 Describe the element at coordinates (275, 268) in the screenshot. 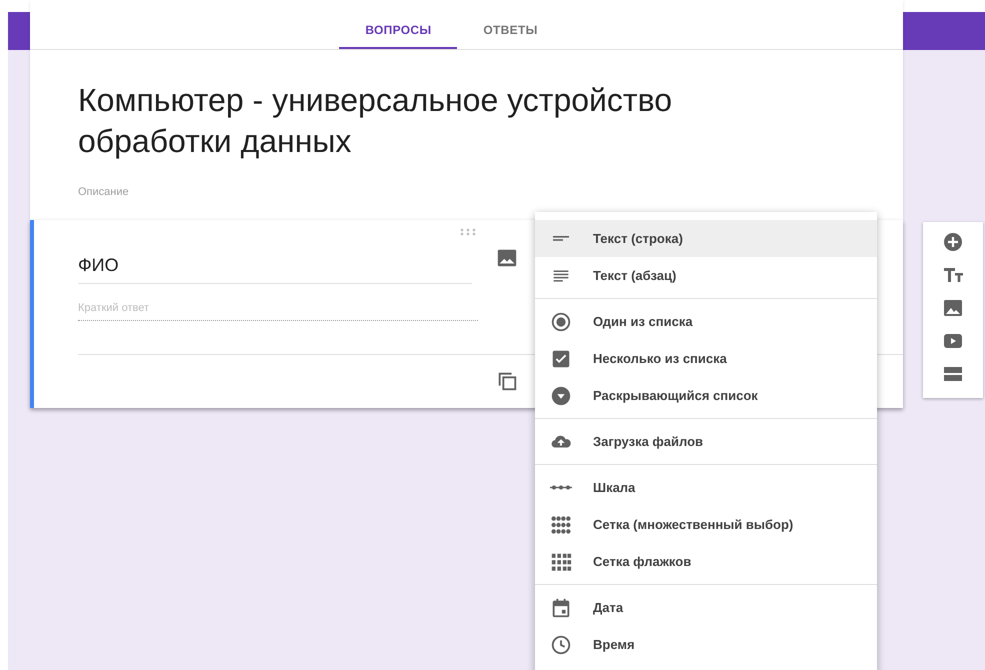

I see `question-title-field: ФИО` at that location.